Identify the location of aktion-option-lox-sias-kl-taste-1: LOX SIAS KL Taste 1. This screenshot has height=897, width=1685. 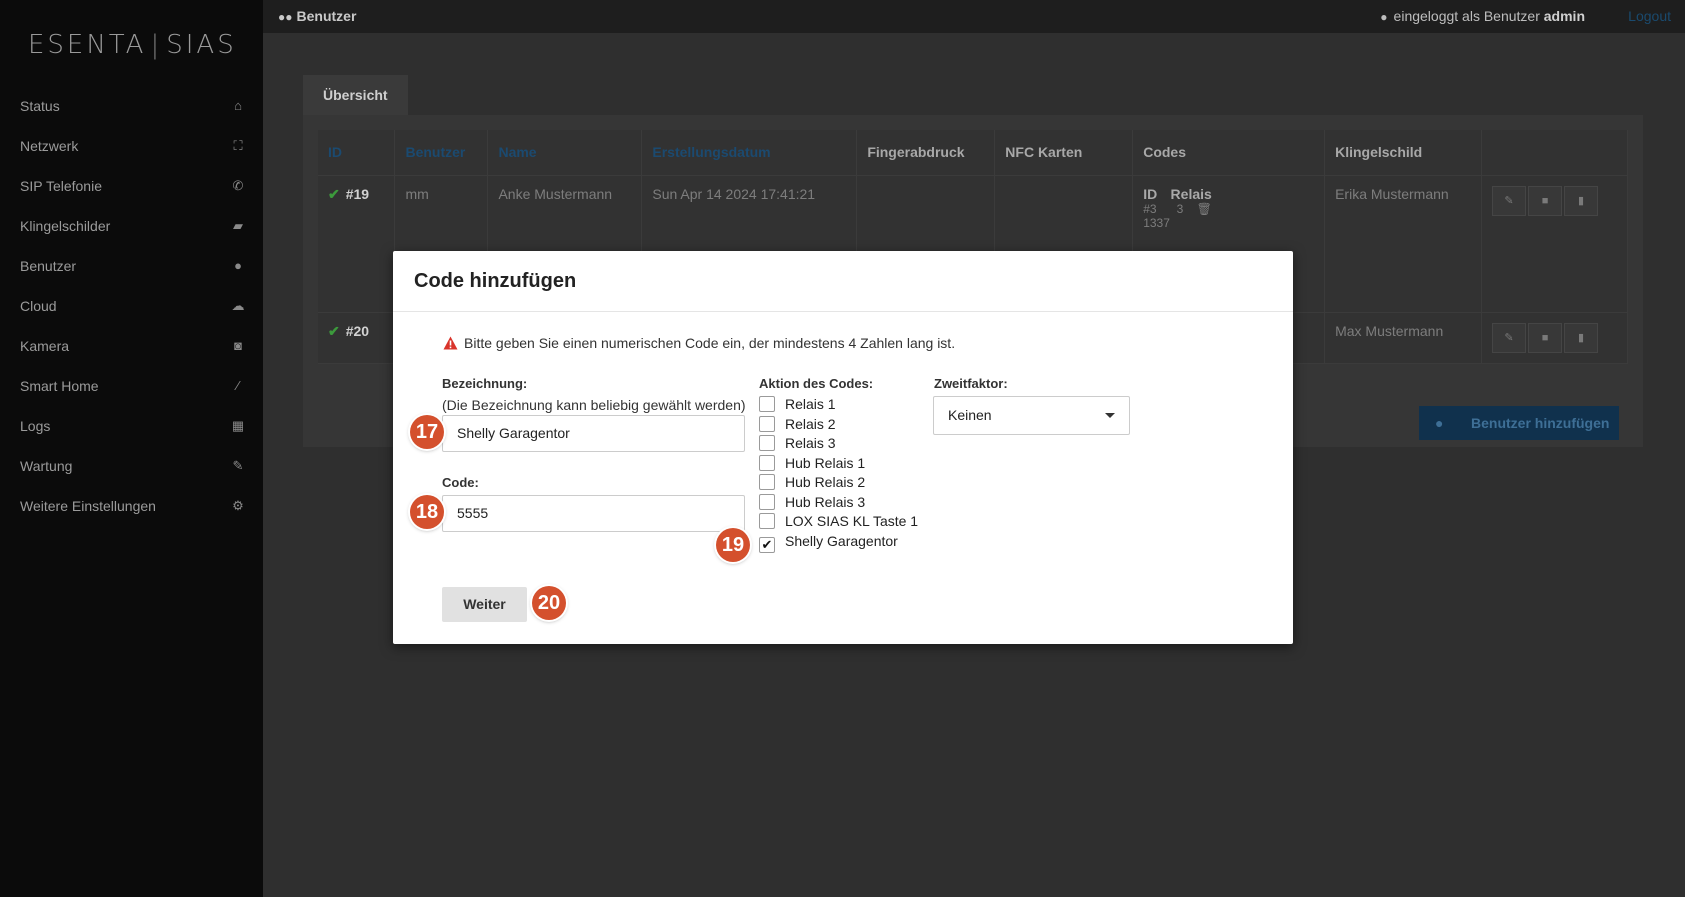
(838, 522).